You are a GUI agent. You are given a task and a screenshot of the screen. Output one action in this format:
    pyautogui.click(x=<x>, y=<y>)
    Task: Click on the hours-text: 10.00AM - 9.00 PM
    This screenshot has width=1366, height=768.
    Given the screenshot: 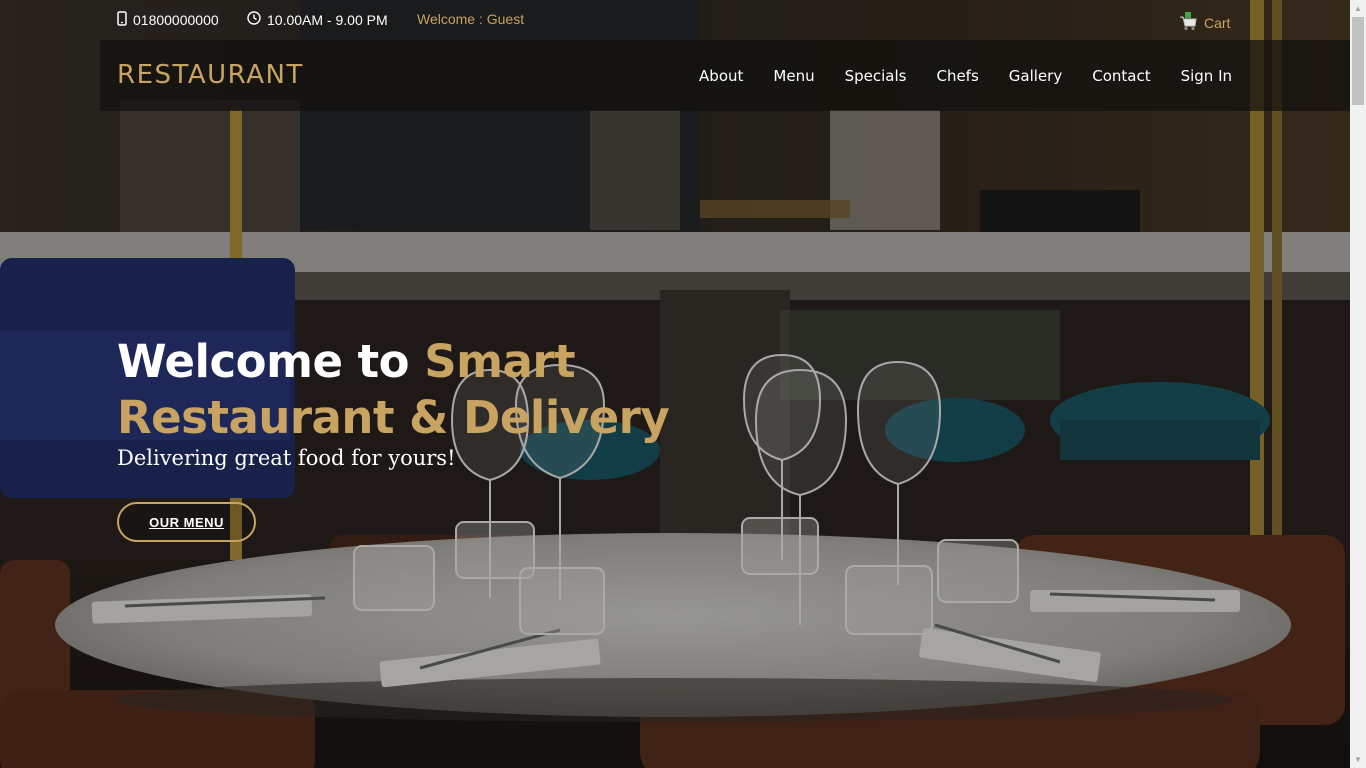 What is the action you would take?
    pyautogui.click(x=327, y=19)
    